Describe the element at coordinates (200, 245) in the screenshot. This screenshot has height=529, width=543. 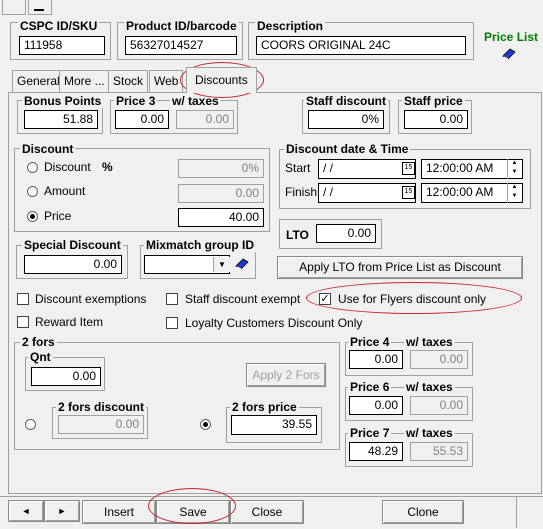
I see `mixmatch-label: Mixmatch group ID` at that location.